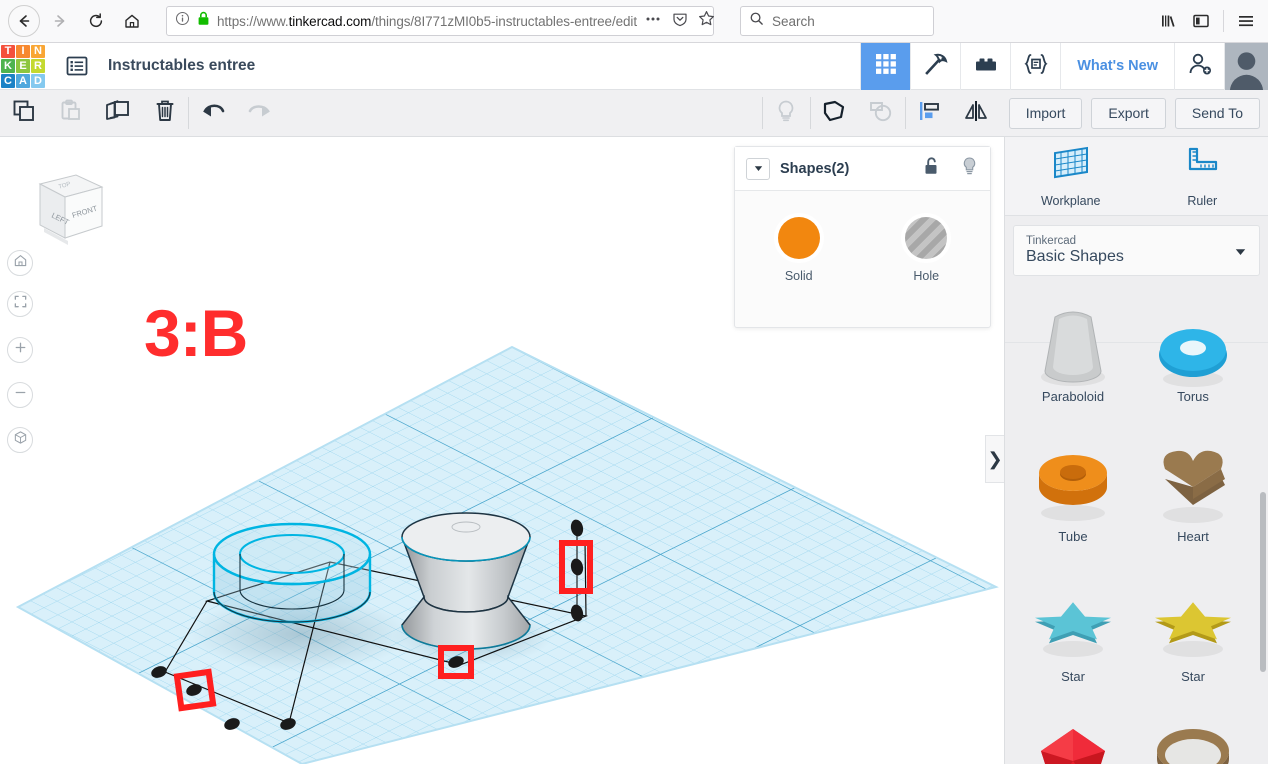  I want to click on logo-tile-a: A, so click(23, 80).